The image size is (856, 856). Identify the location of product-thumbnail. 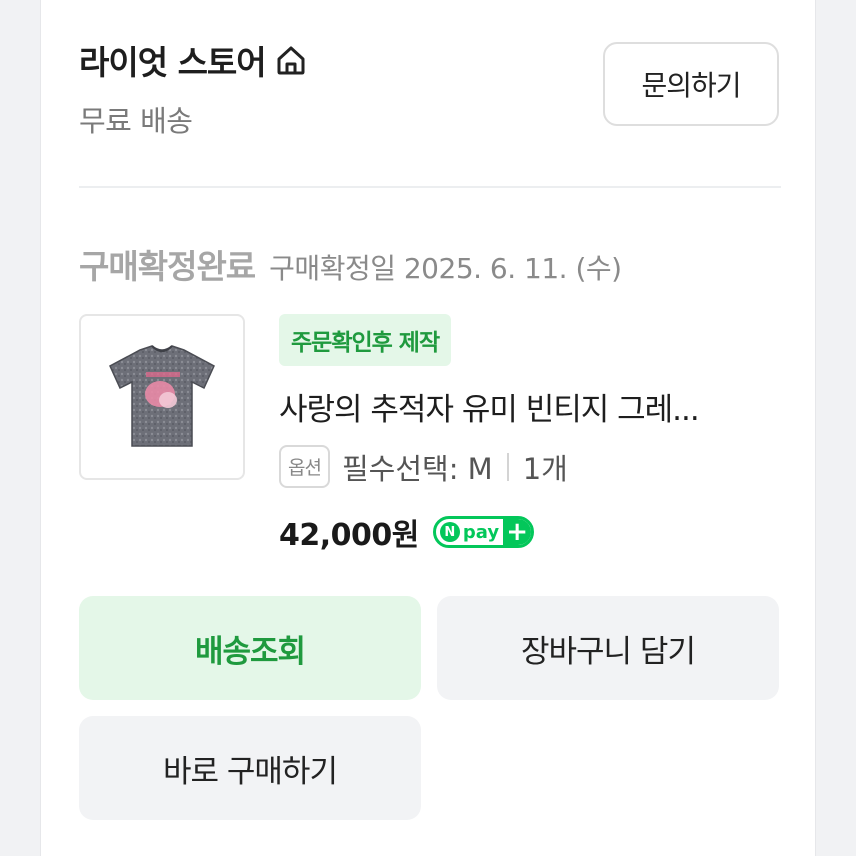
(162, 397).